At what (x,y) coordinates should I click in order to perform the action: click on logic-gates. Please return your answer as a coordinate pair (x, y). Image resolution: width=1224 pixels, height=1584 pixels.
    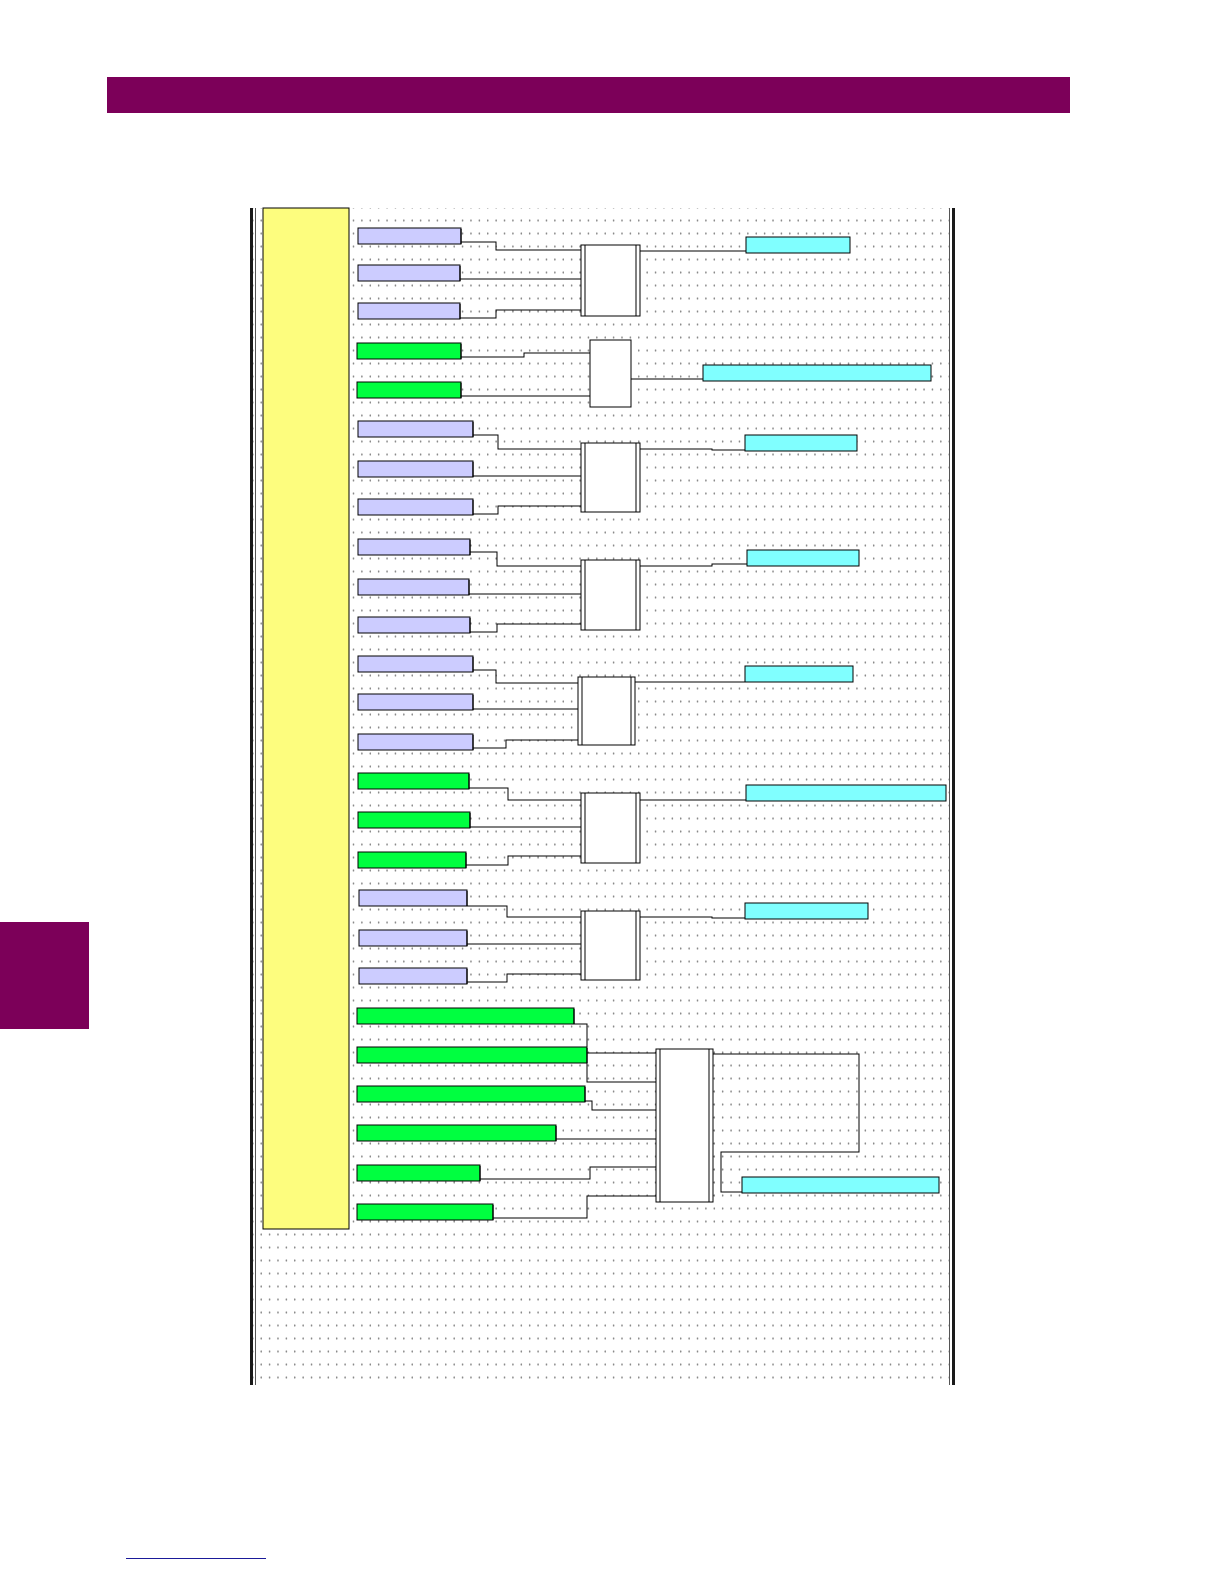
    Looking at the image, I should click on (645, 723).